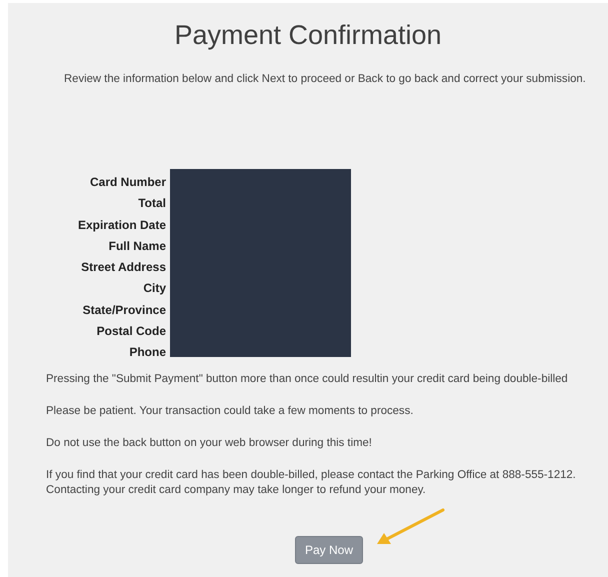  What do you see at coordinates (137, 246) in the screenshot?
I see `field-label: Full Name` at bounding box center [137, 246].